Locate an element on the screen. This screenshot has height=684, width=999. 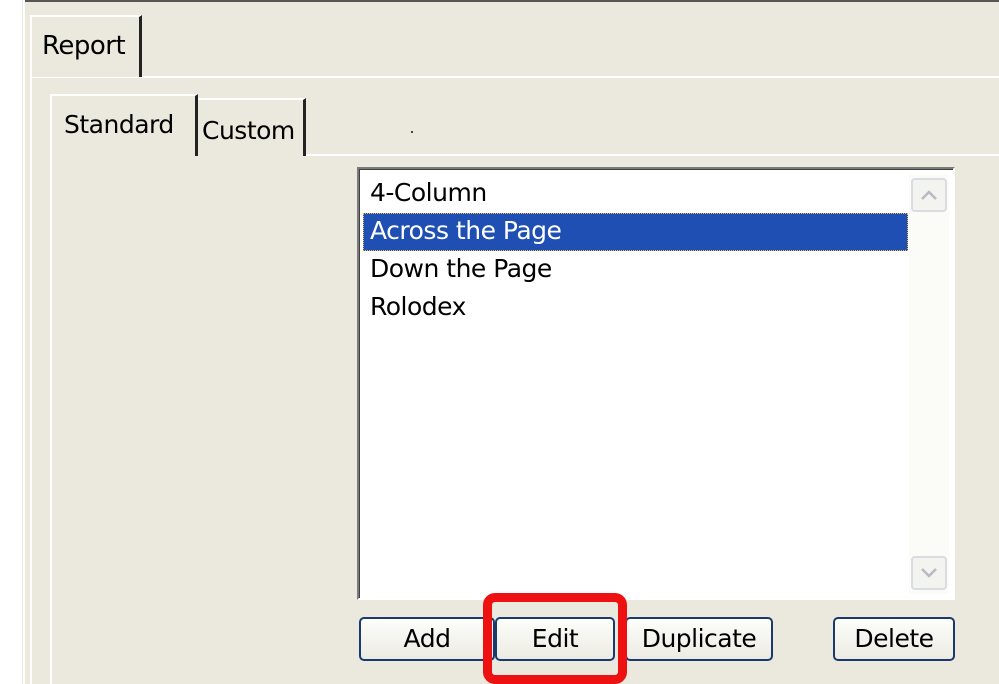
tab-report-label: Report is located at coordinates (84, 46).